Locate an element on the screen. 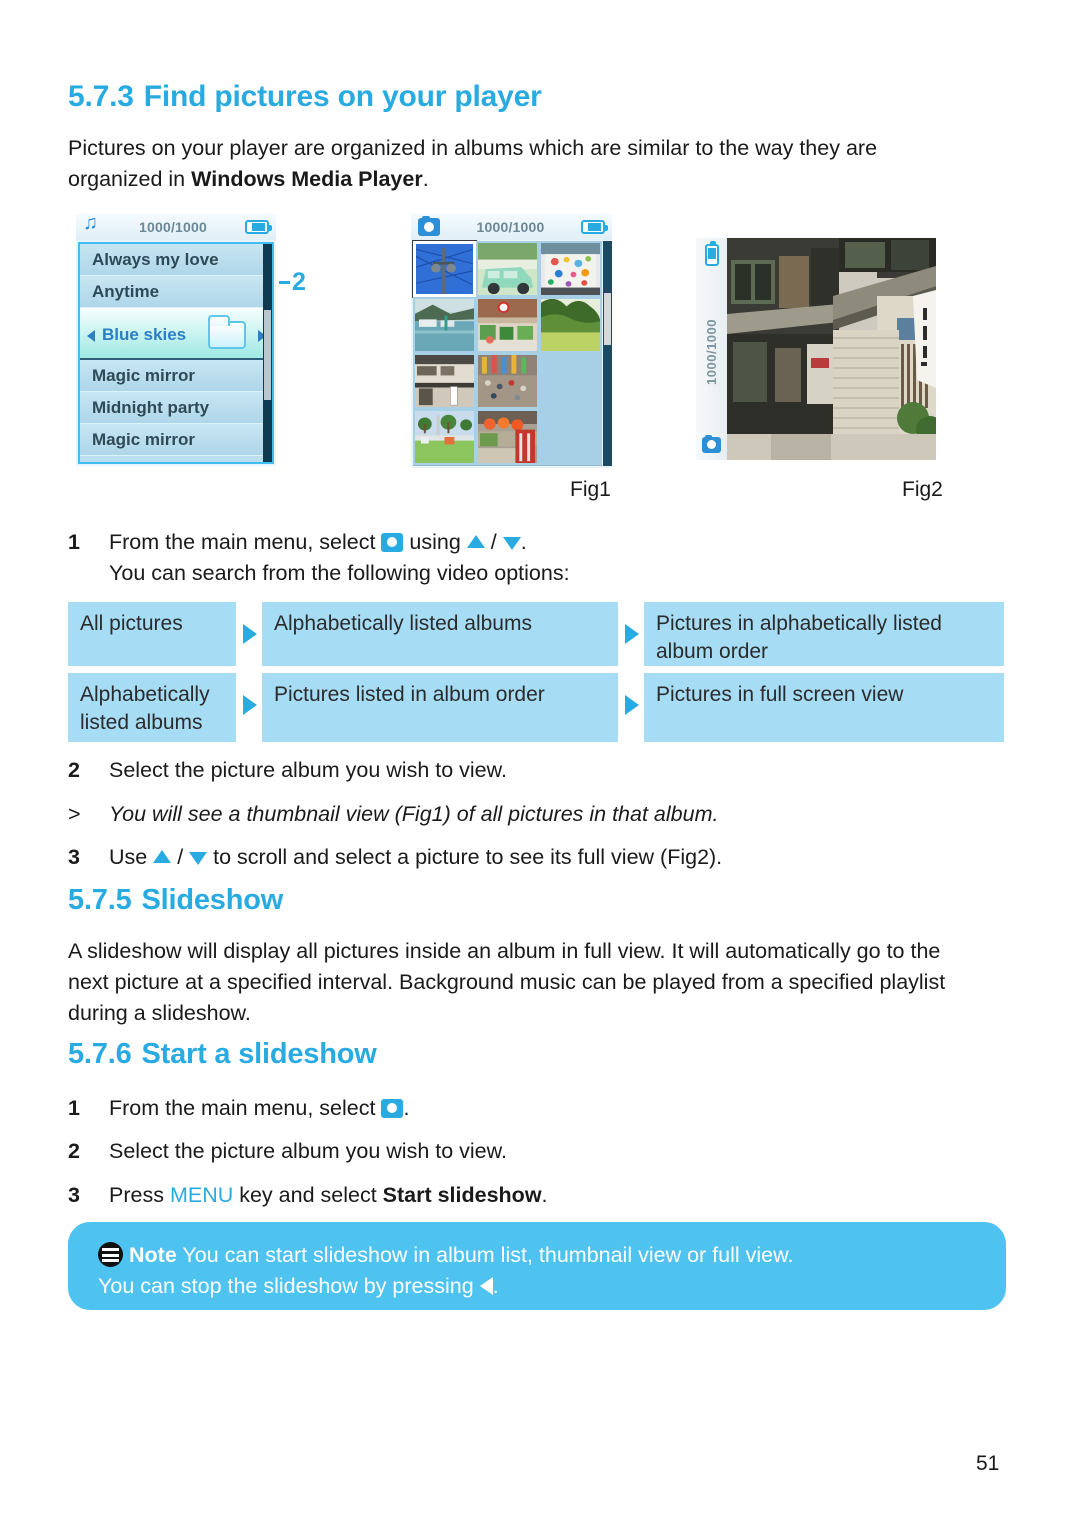 This screenshot has height=1527, width=1080. left-triangle-icon is located at coordinates (486, 1286).